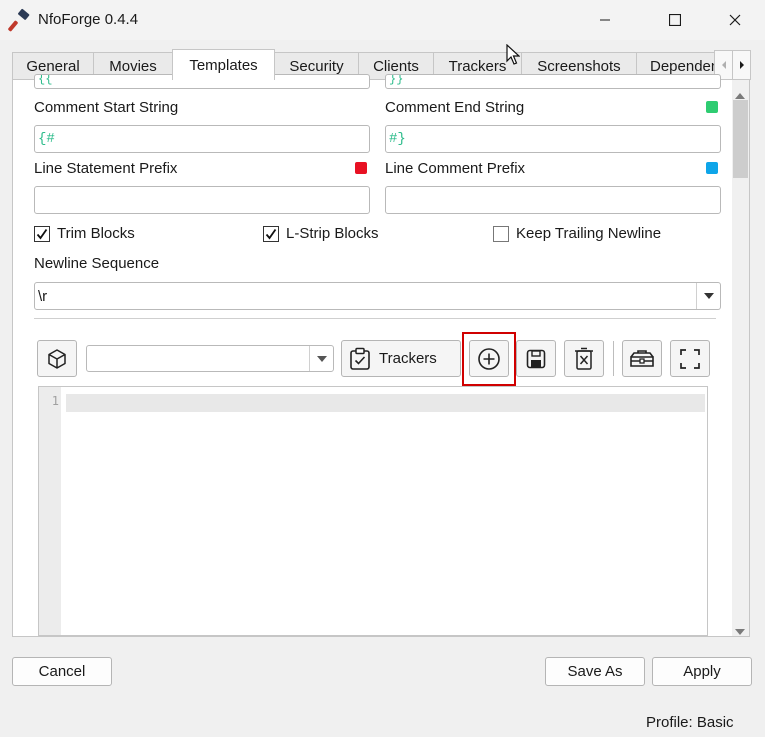  Describe the element at coordinates (613, 358) in the screenshot. I see `toolbar-separator` at that location.